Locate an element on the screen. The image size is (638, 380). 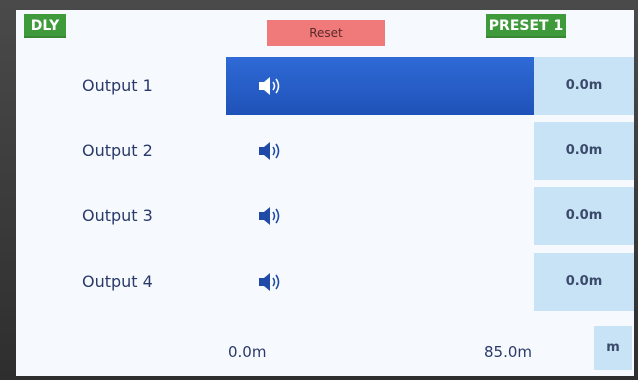
output-label: Output 3 is located at coordinates (117, 215).